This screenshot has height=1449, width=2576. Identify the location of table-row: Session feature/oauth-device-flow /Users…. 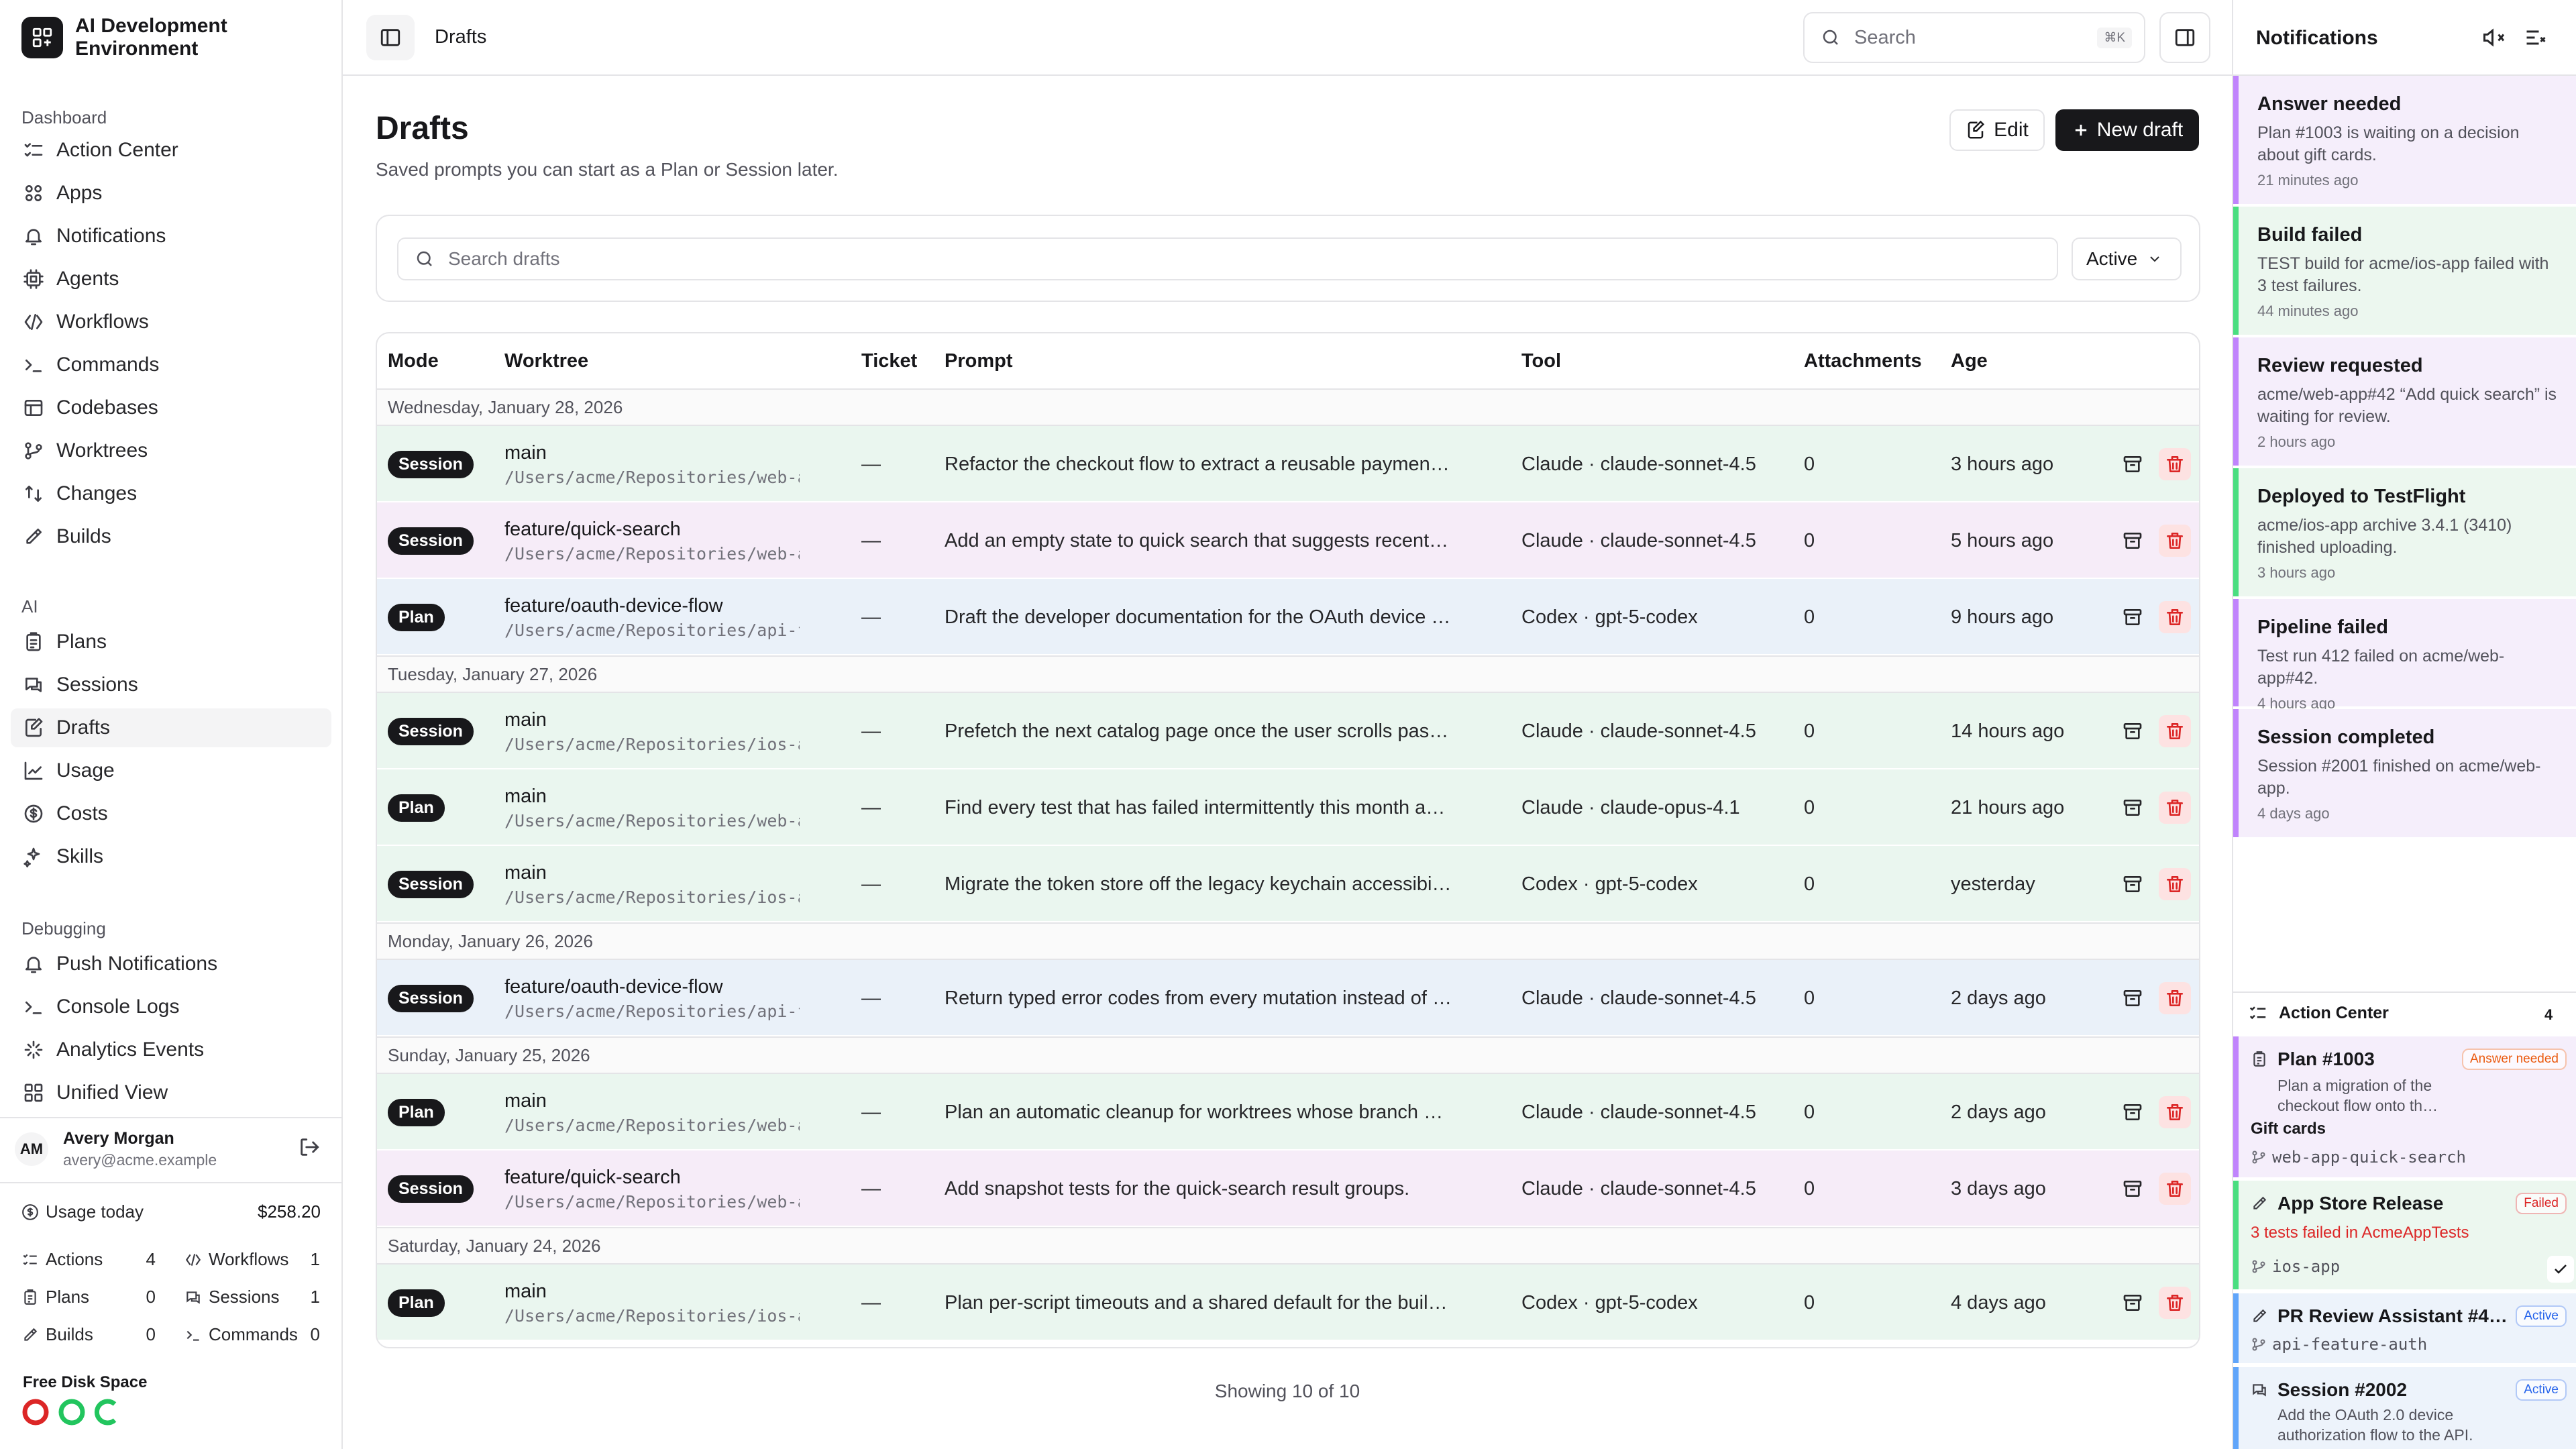
(1288, 998).